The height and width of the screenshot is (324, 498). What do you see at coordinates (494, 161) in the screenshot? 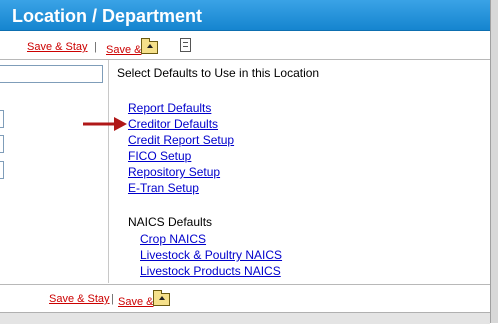
I see `window-frame-edge` at bounding box center [494, 161].